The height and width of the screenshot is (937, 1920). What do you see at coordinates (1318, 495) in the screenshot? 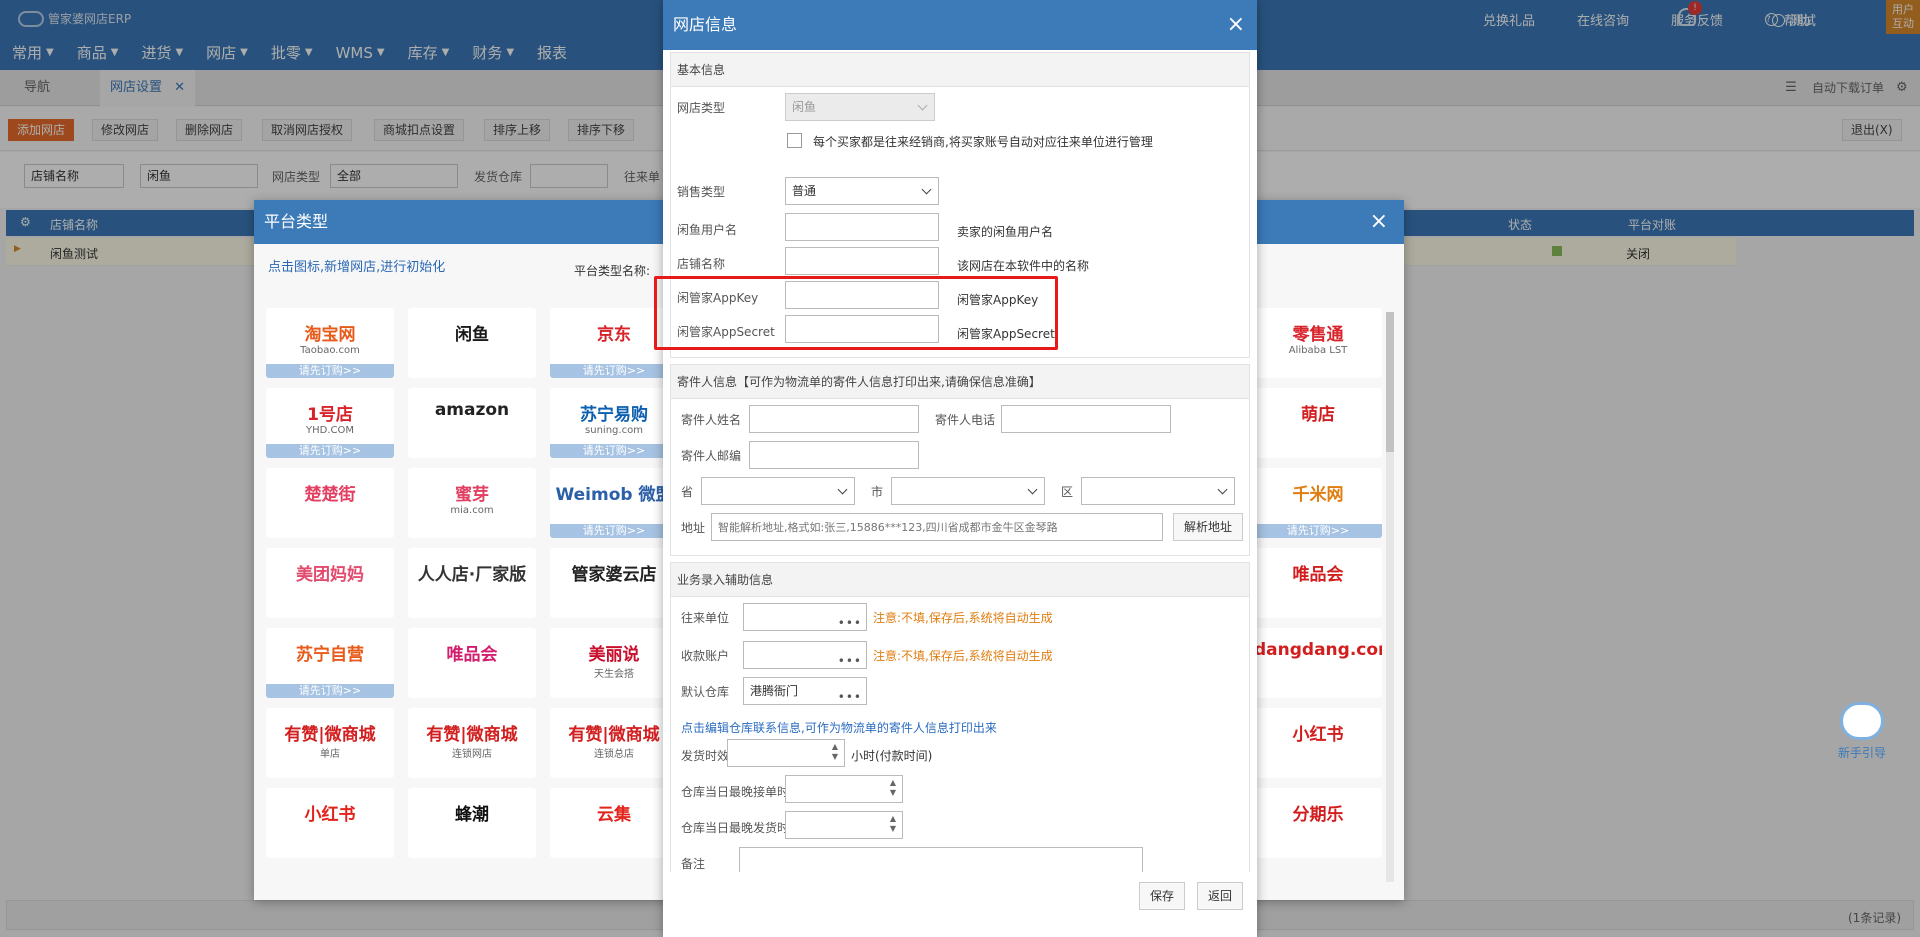
I see `platform-name: 千米网` at bounding box center [1318, 495].